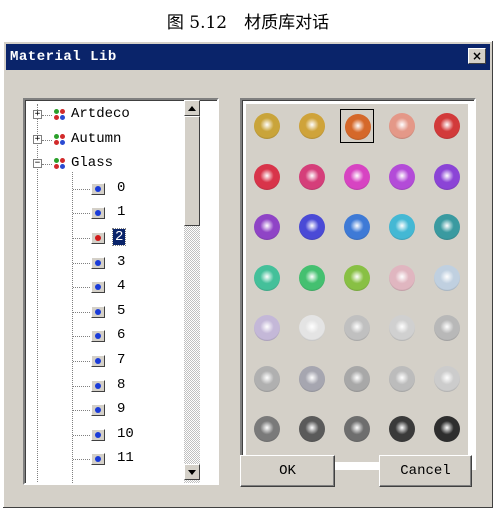 The width and height of the screenshot is (496, 511). I want to click on tree-item-label: 10, so click(125, 434).